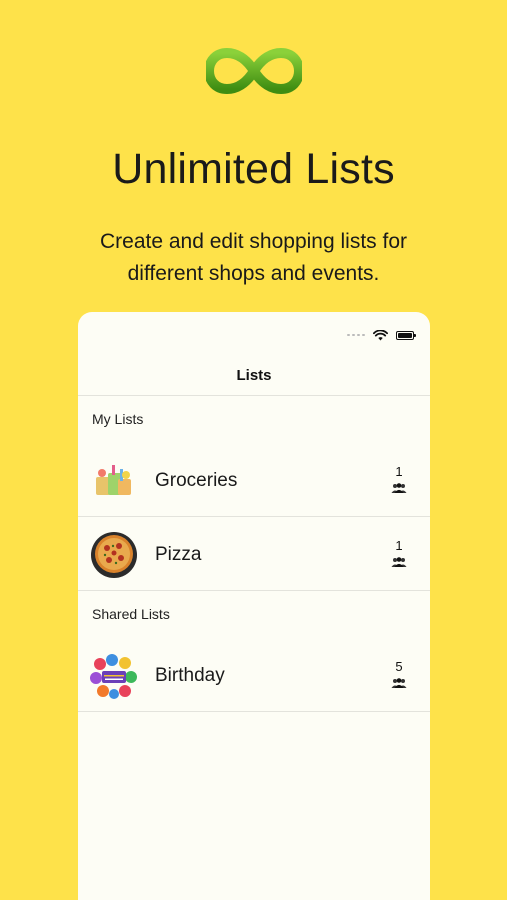 This screenshot has height=900, width=507. What do you see at coordinates (113, 480) in the screenshot?
I see `grocery-bags-image` at bounding box center [113, 480].